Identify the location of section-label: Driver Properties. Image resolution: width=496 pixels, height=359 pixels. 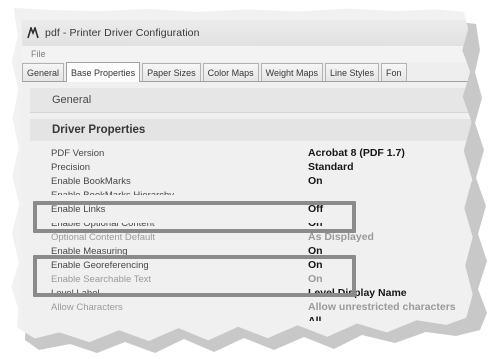
(99, 130).